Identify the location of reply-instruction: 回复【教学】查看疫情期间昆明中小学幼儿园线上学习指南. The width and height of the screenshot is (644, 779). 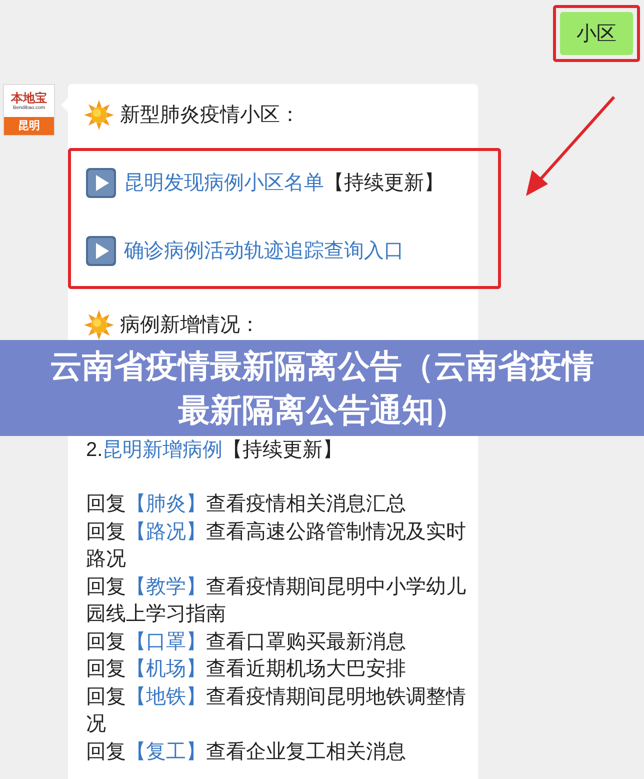
(276, 600).